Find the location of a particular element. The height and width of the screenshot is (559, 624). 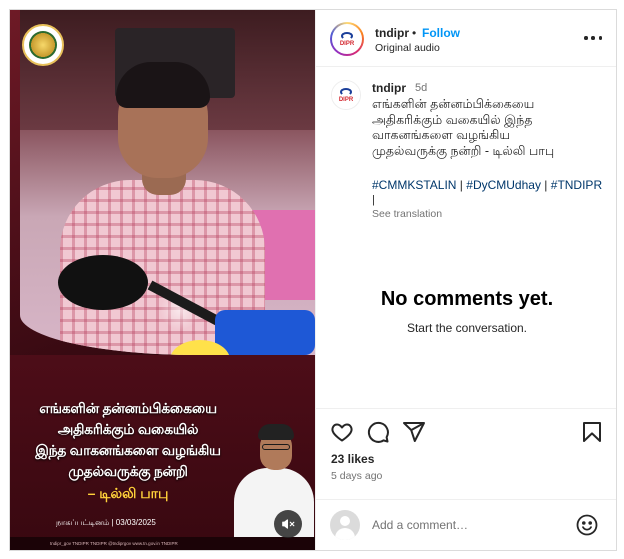

media-place-date: நாகப்பட்டினம் | 03/03/2025 is located at coordinates (106, 522).